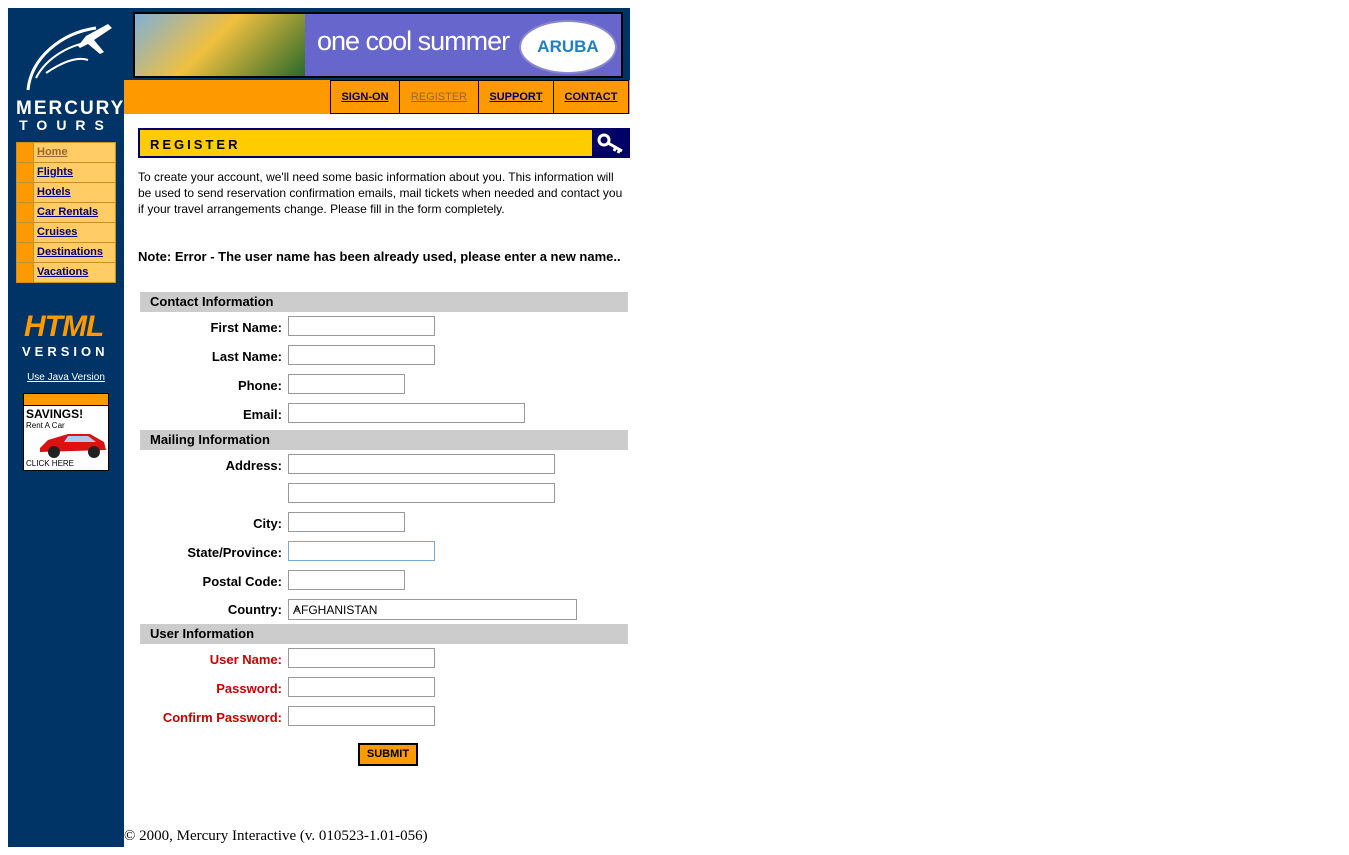 The height and width of the screenshot is (855, 1349). I want to click on sidenav-link-home: Home, so click(51, 152).